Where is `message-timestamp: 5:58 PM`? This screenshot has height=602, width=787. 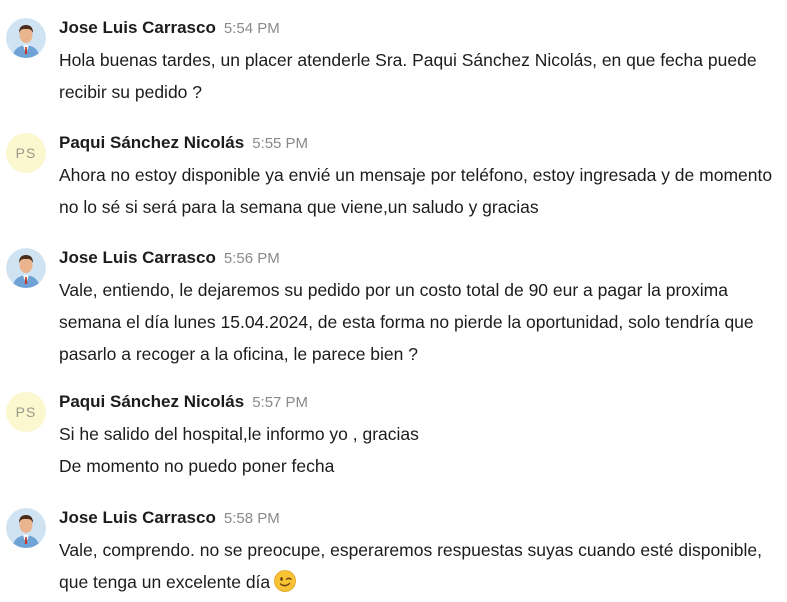 message-timestamp: 5:58 PM is located at coordinates (252, 518).